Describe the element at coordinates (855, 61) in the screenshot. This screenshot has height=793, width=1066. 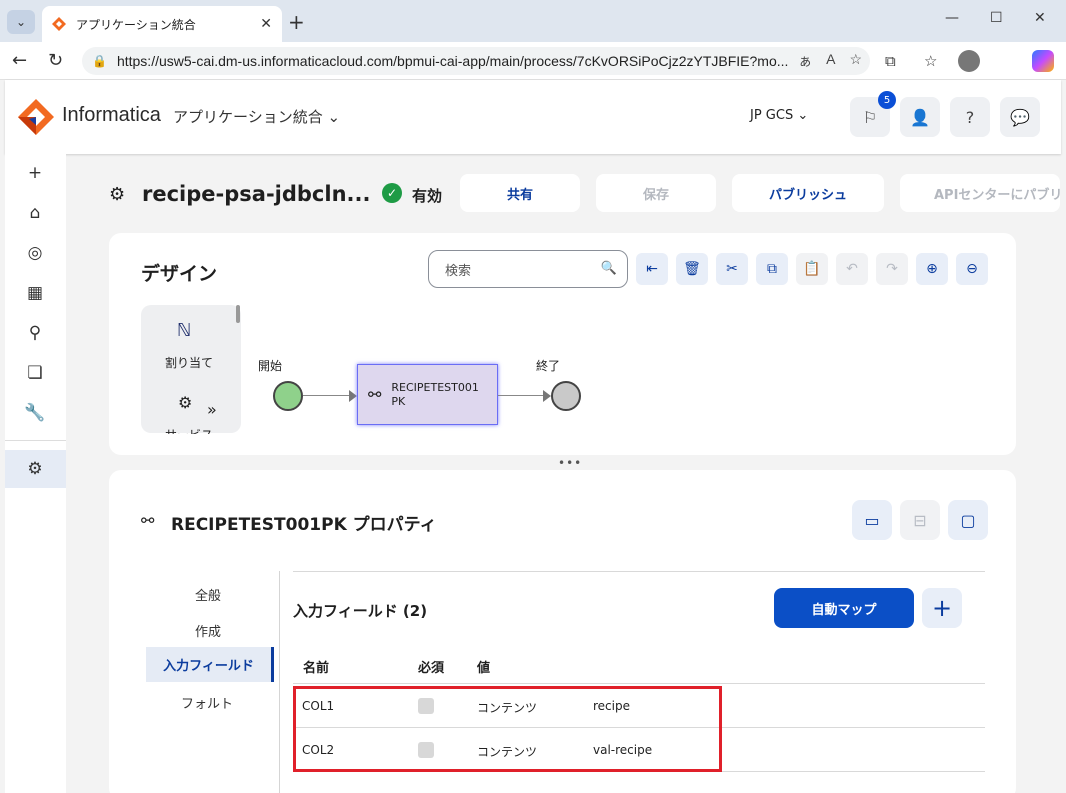
I see `favorite-star-icon: ☆` at that location.